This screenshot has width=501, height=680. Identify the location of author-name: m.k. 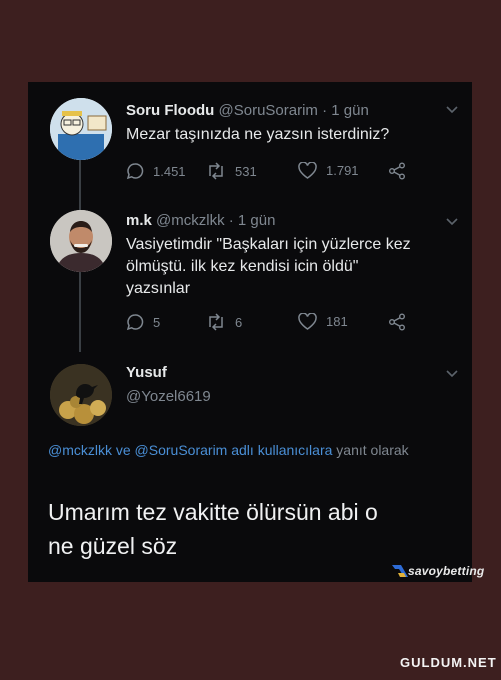
(139, 220).